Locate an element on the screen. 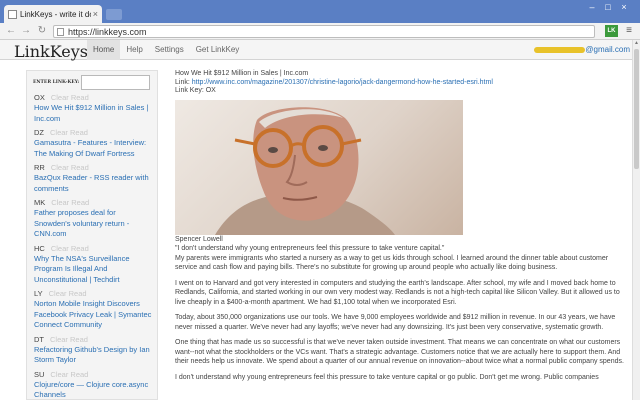 Image resolution: width=640 pixels, height=400 pixels. link-label: Link: is located at coordinates (182, 82).